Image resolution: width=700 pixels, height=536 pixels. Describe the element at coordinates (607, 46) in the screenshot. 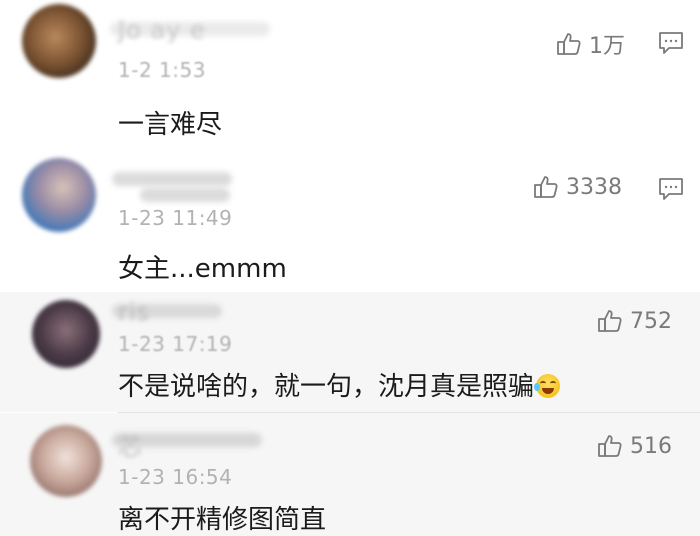

I see `like-count: 1万` at that location.